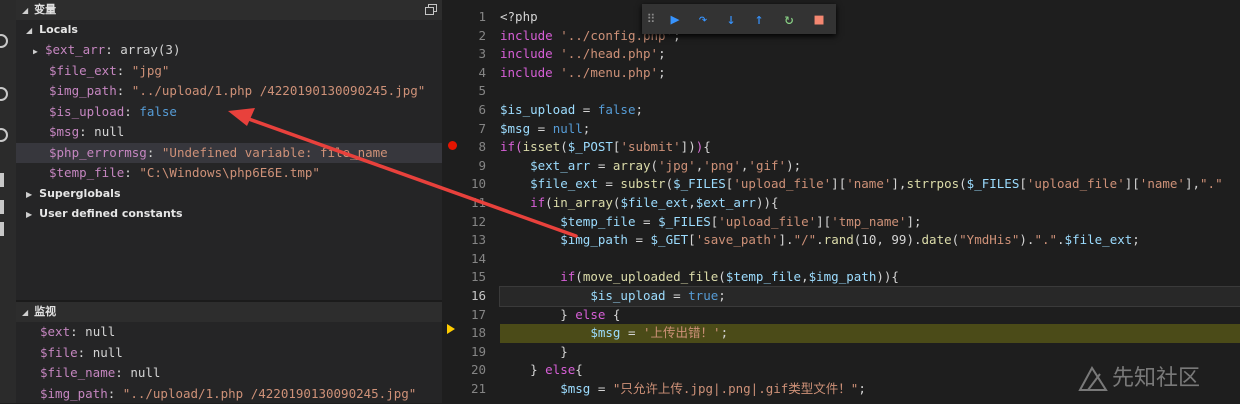 The image size is (1240, 404). Describe the element at coordinates (731, 19) in the screenshot. I see `step-into-icon: ↓` at that location.